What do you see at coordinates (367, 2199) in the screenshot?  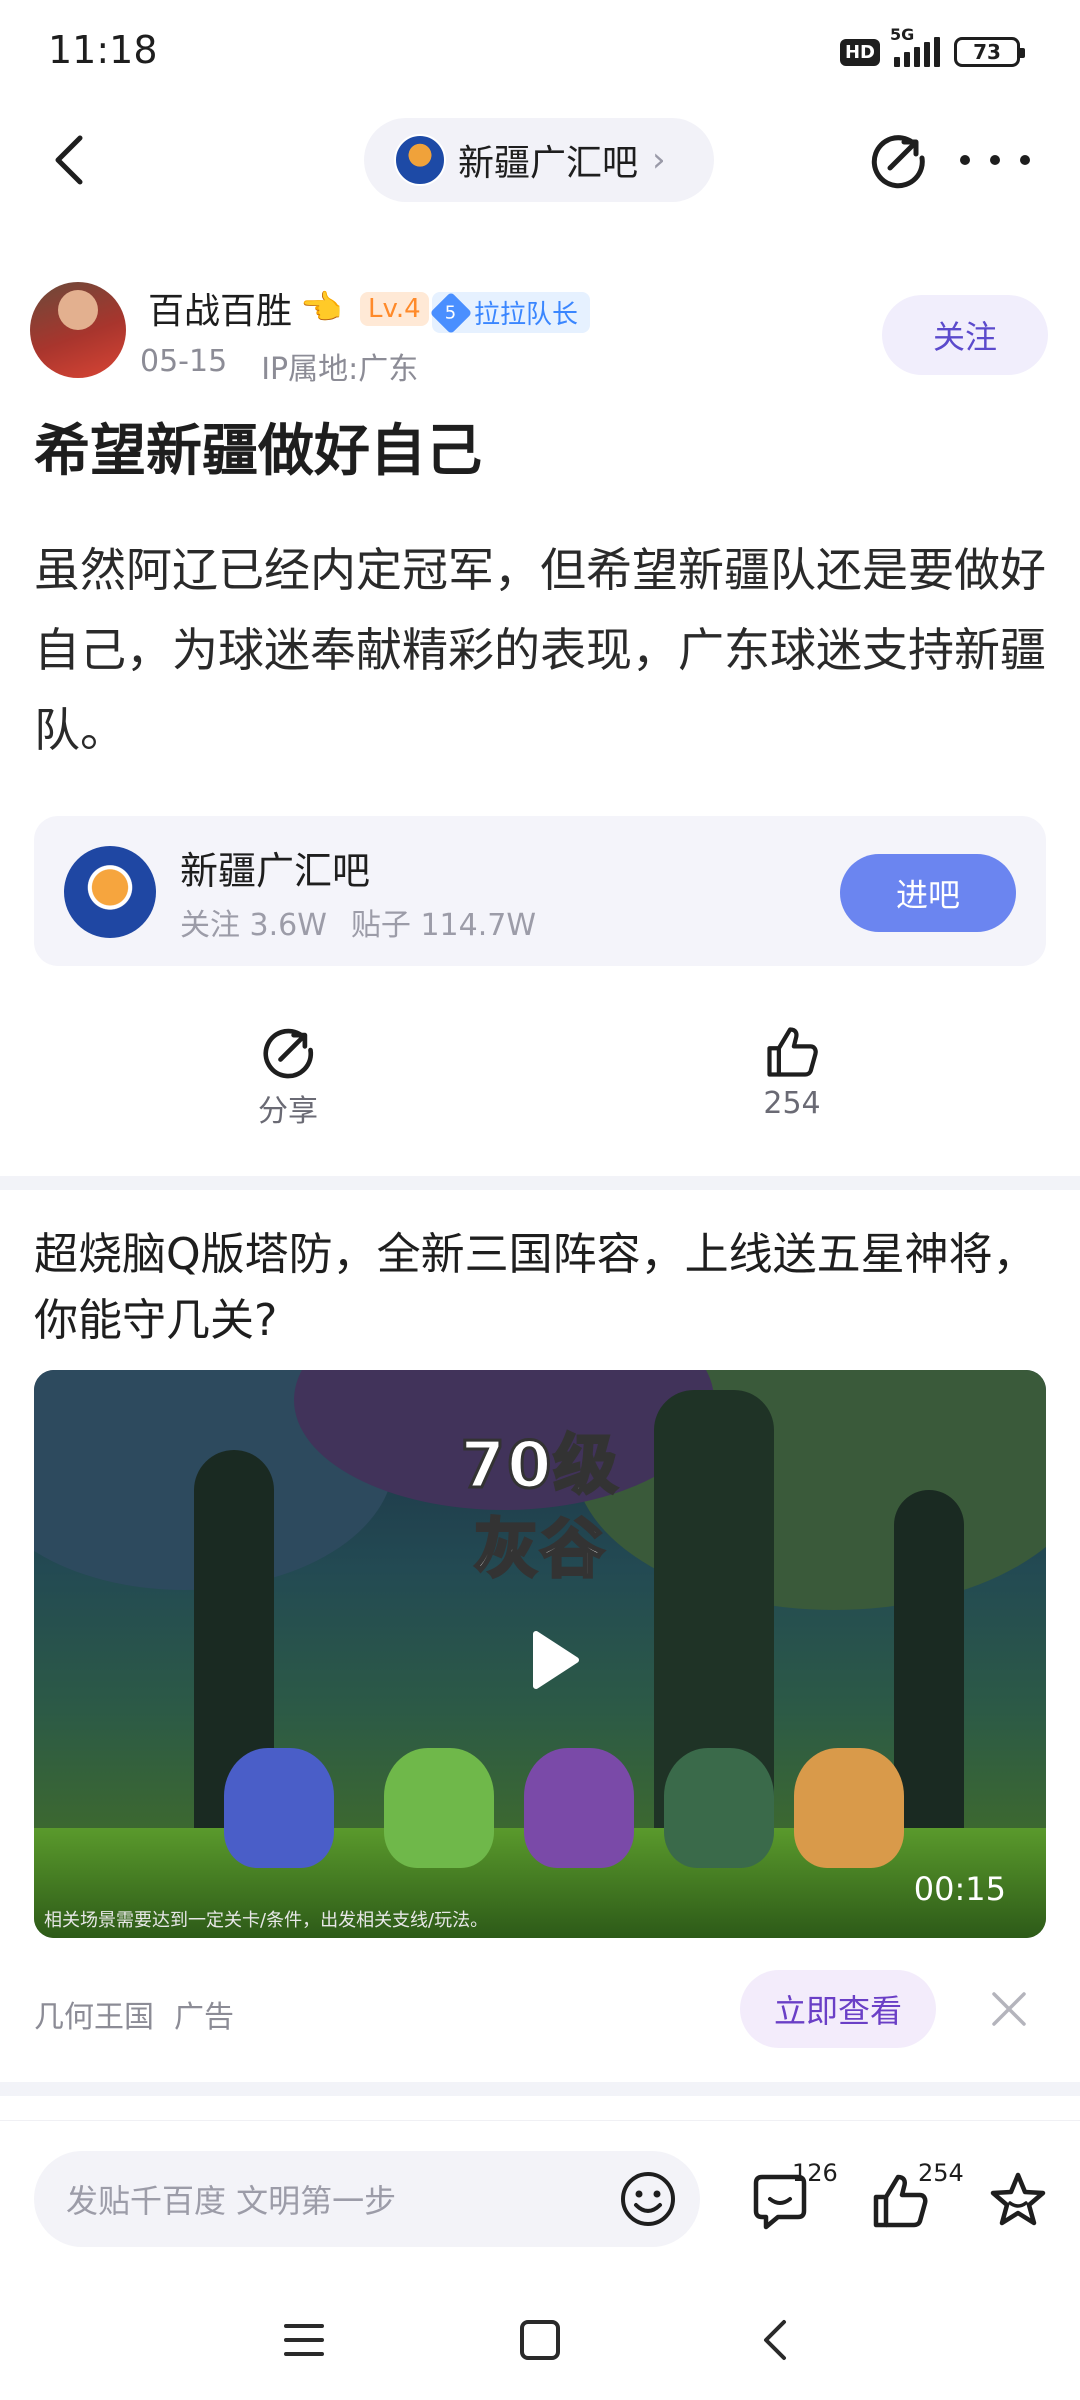 I see `comment-input: 发贴千百度 文明第一步` at bounding box center [367, 2199].